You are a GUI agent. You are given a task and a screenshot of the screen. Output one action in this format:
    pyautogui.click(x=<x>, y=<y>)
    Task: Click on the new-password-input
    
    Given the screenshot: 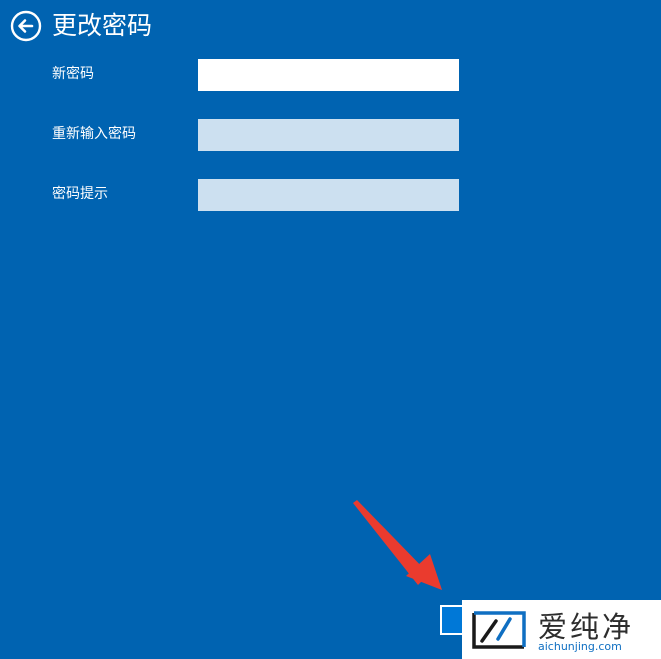 What is the action you would take?
    pyautogui.click(x=328, y=75)
    